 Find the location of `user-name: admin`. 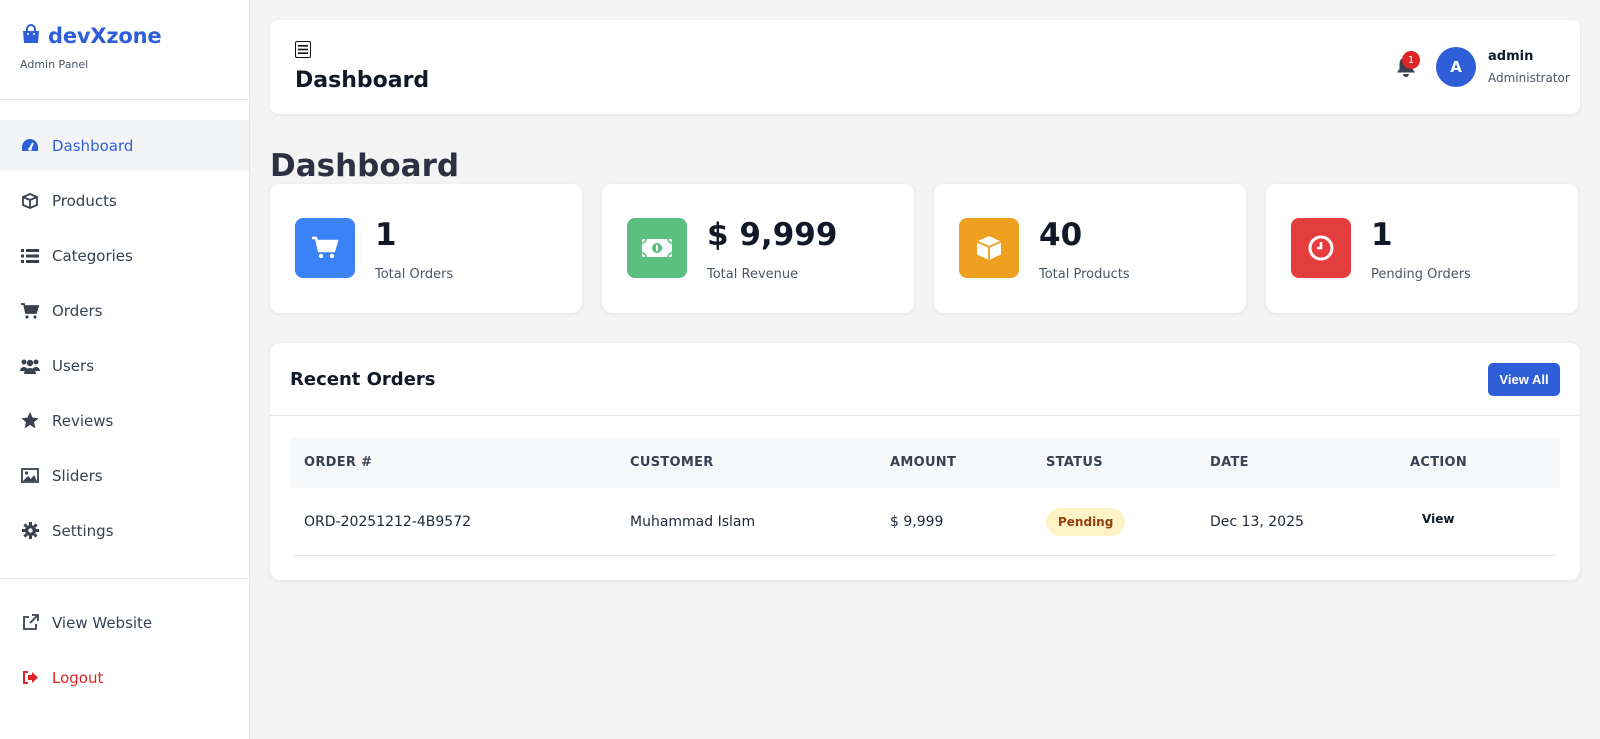

user-name: admin is located at coordinates (1511, 56).